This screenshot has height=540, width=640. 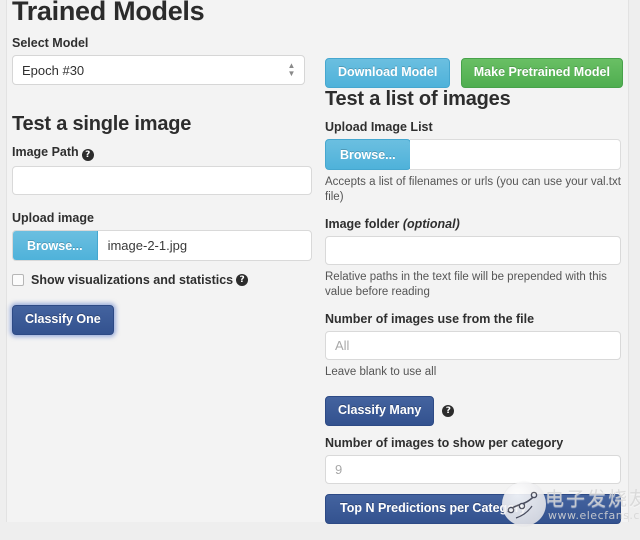 What do you see at coordinates (515, 154) in the screenshot?
I see `image-list-file-name` at bounding box center [515, 154].